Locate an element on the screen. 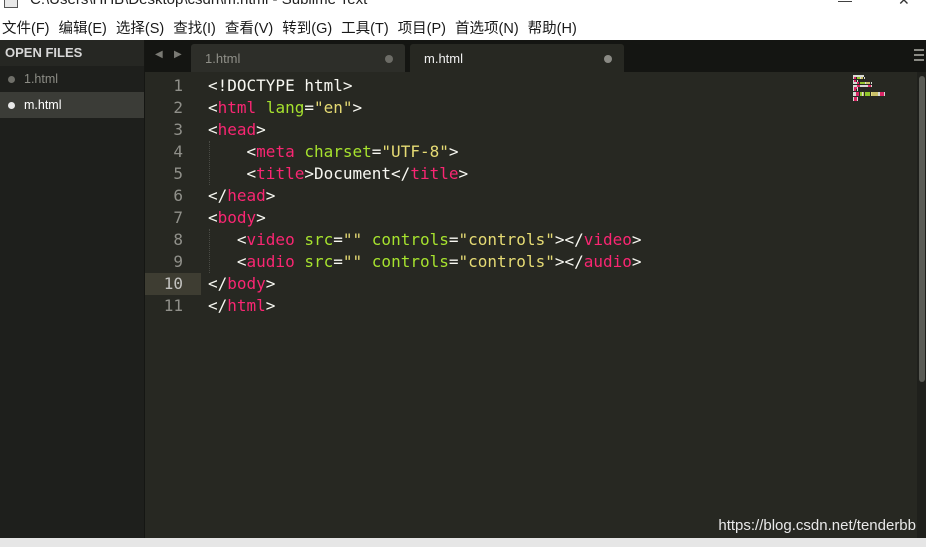  minimap-line is located at coordinates (878, 99).